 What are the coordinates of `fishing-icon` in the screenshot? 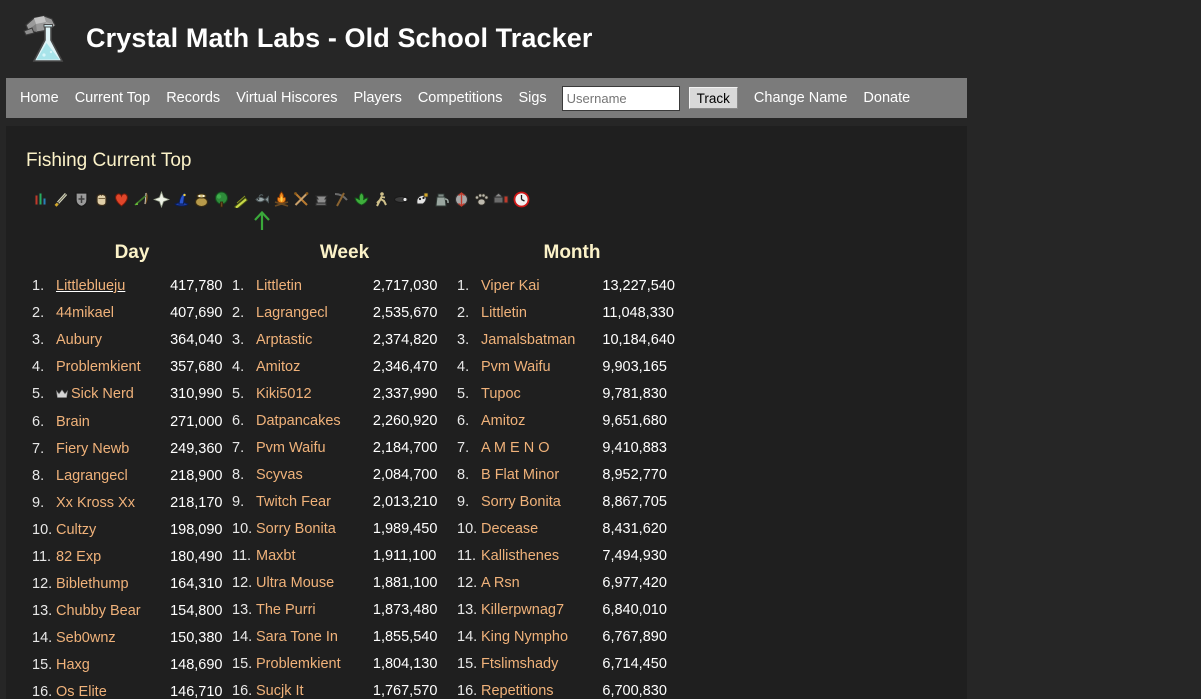 It's located at (261, 199).